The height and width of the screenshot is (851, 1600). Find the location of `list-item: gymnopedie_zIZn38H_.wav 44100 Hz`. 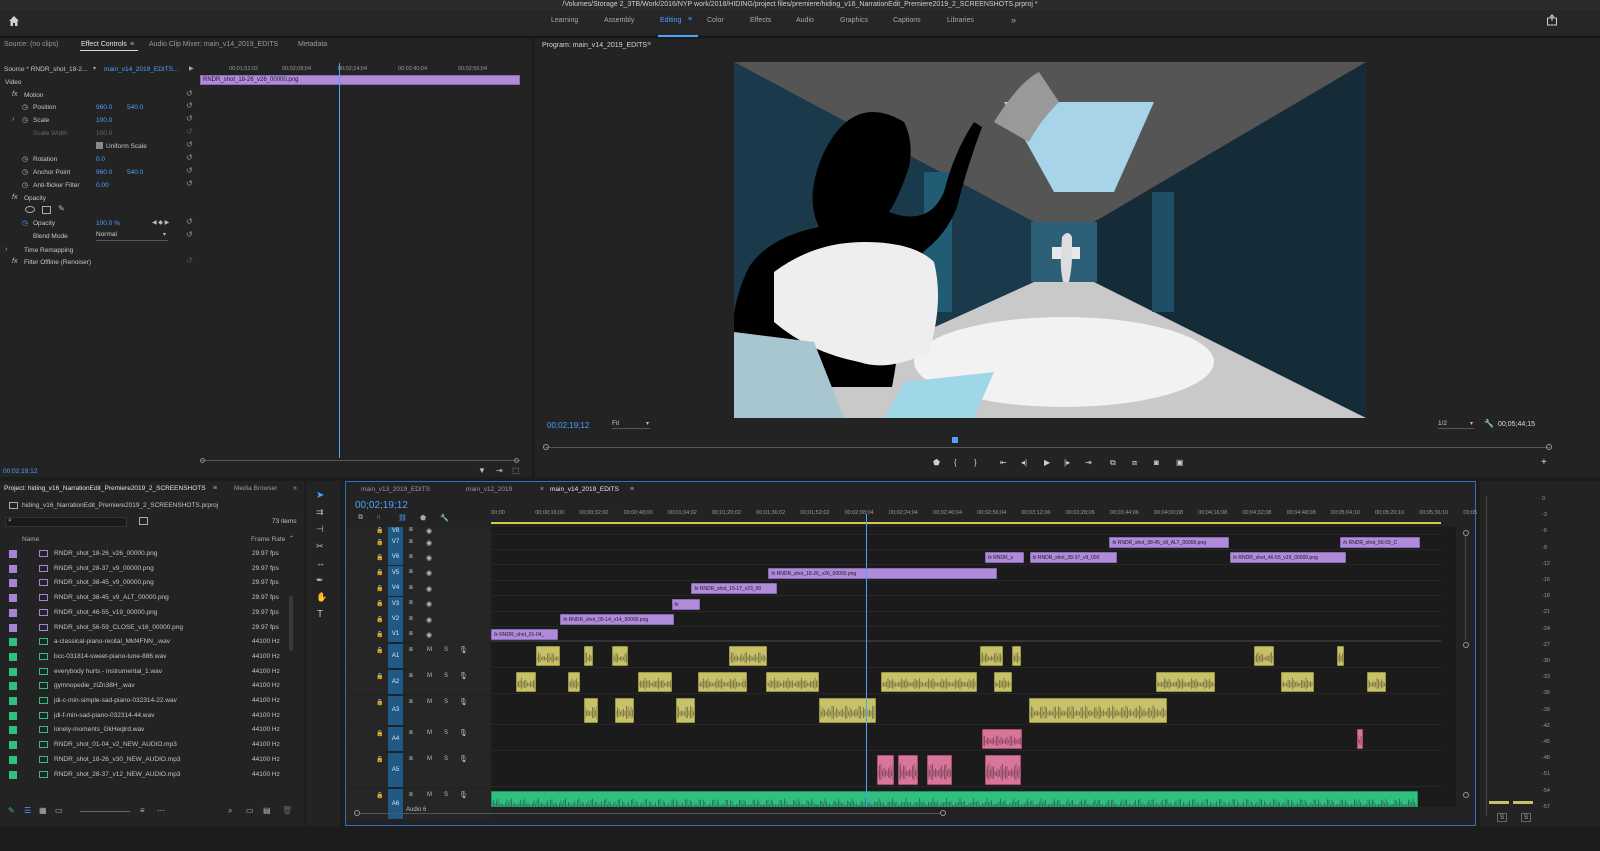

list-item: gymnopedie_zIZn38H_.wav 44100 Hz is located at coordinates (150, 685).